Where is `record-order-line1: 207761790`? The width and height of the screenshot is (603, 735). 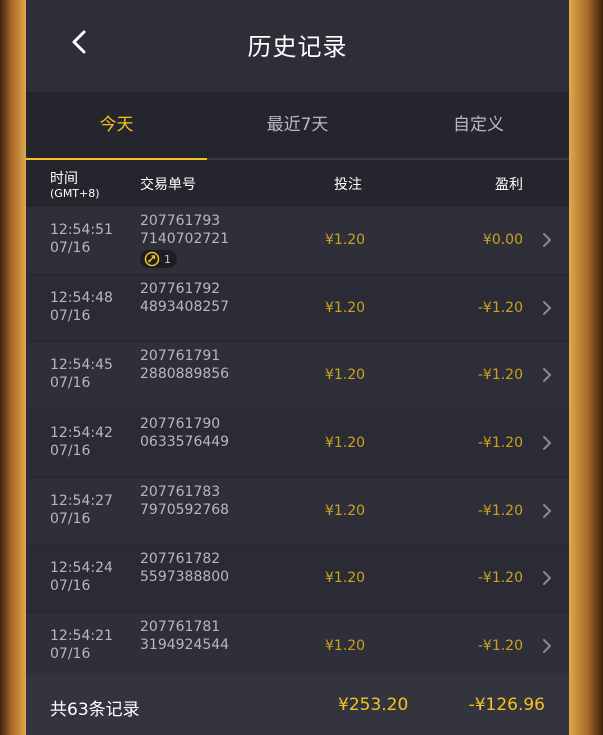
record-order-line1: 207761790 is located at coordinates (180, 424).